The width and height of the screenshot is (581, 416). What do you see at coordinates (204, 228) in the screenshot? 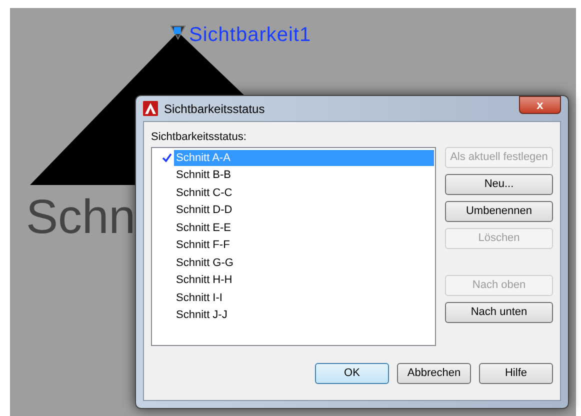
I see `list-item: Schnitt E-E` at bounding box center [204, 228].